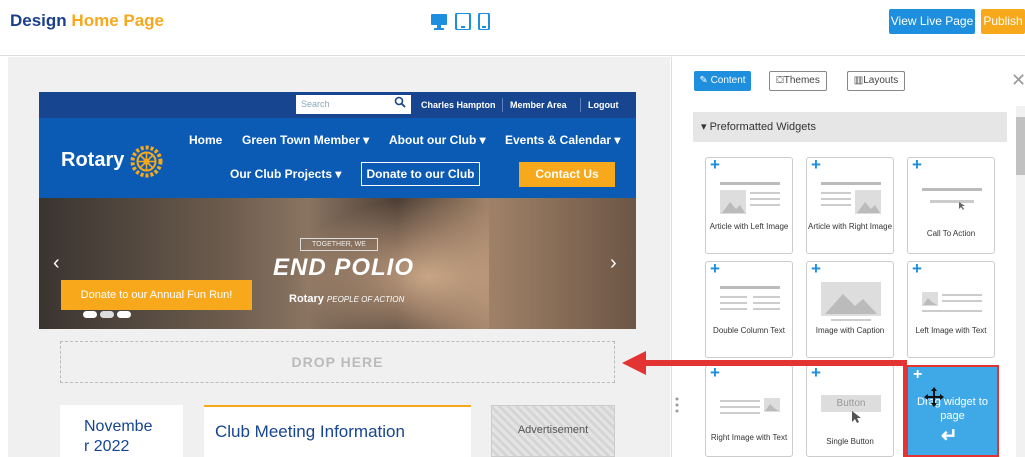  Describe the element at coordinates (285, 174) in the screenshot. I see `nav-our-club-projects: Our Club Projects ▾` at that location.